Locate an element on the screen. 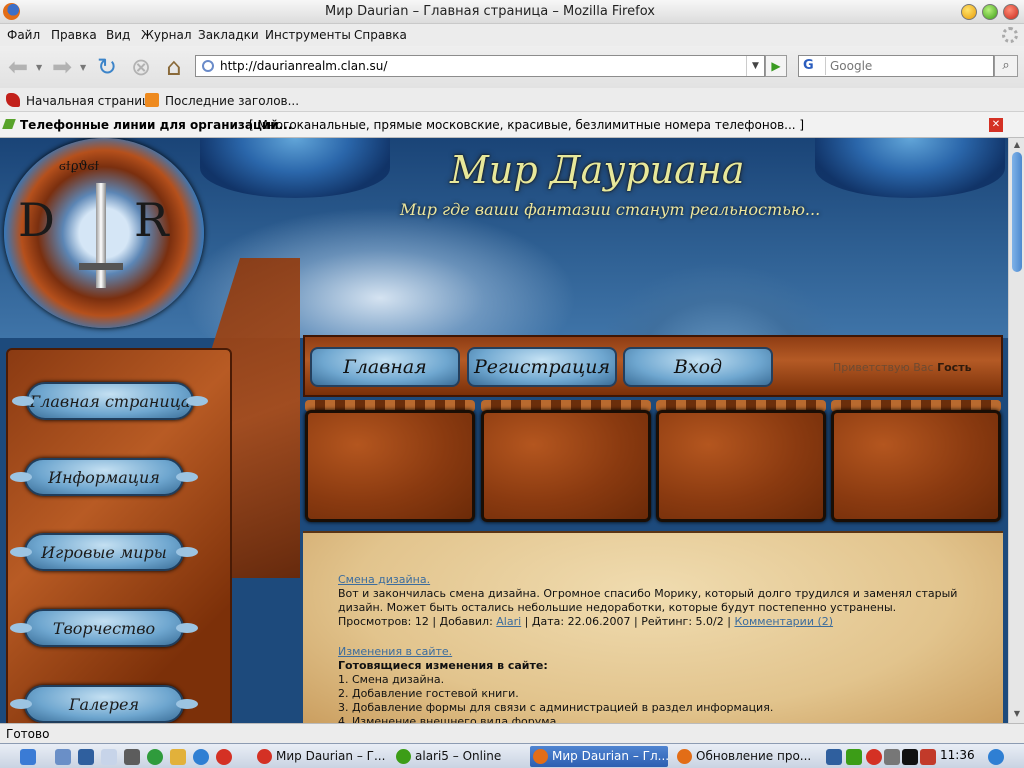 The height and width of the screenshot is (768, 1024). network-icon is located at coordinates (834, 757).